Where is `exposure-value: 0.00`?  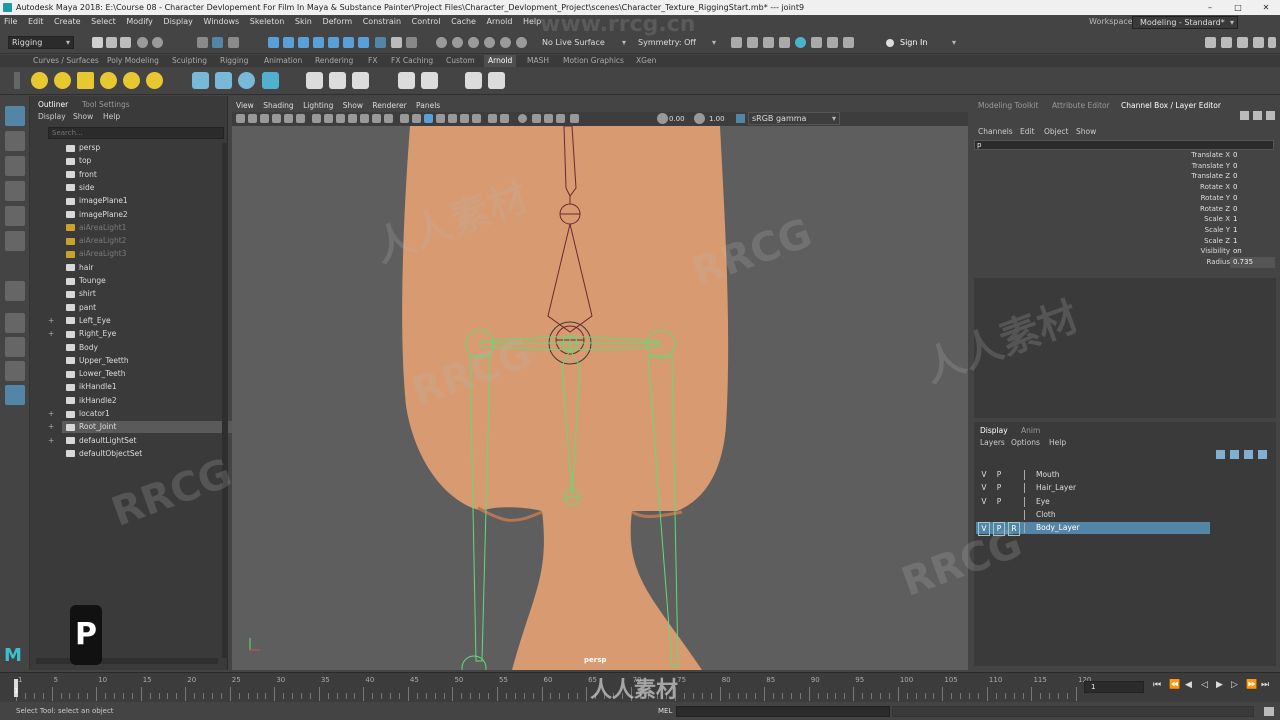
exposure-value: 0.00 is located at coordinates (677, 119).